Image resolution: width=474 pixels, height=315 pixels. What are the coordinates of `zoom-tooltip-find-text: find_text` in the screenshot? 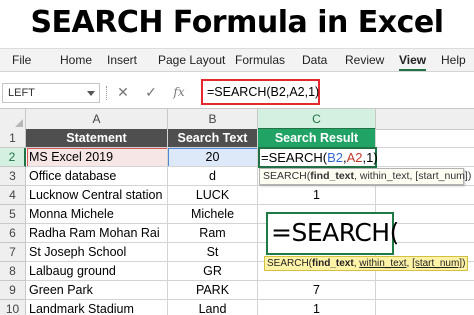 It's located at (333, 263).